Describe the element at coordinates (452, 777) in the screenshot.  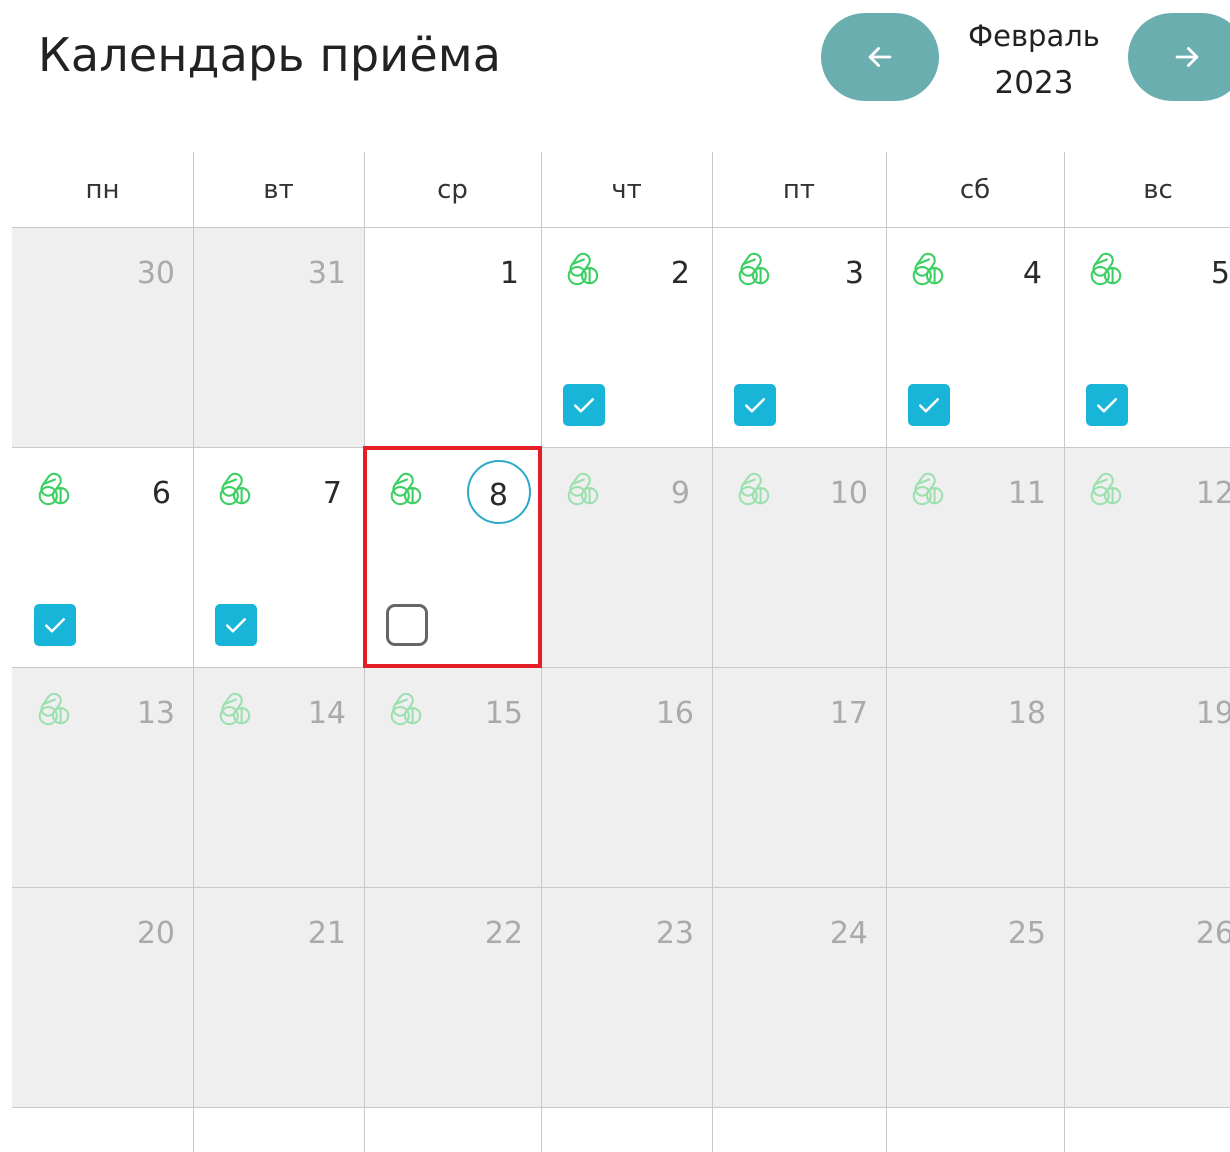
I see `day-cell-15: 15` at that location.